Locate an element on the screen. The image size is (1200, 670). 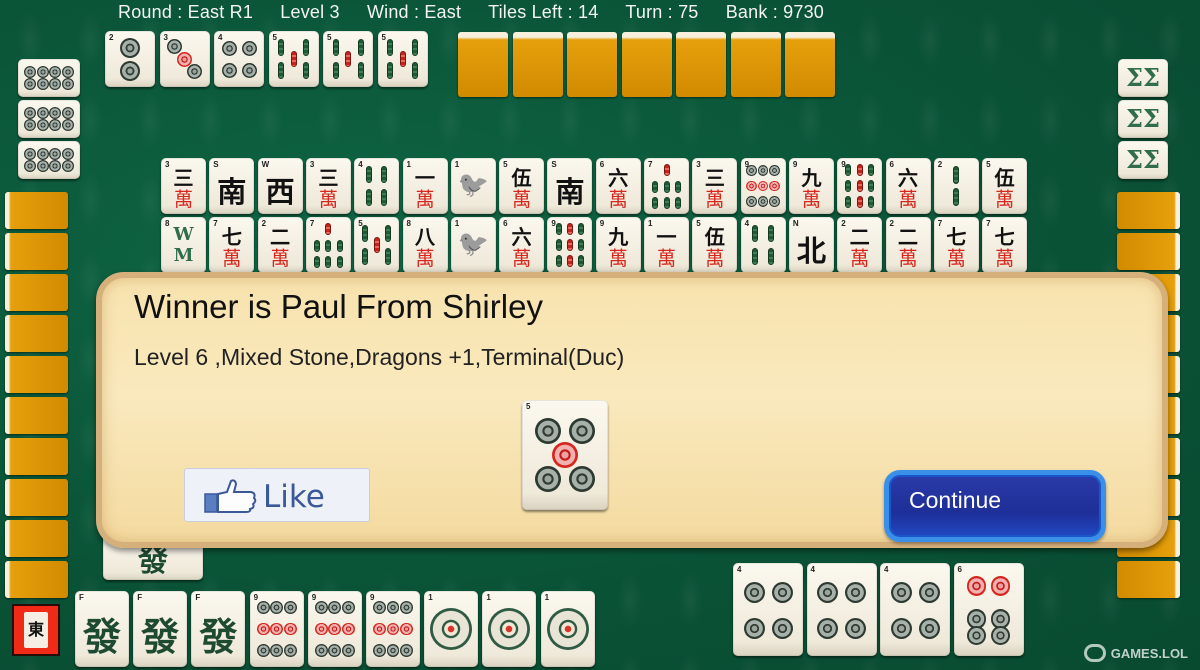
continue-label: Continue is located at coordinates (955, 500).